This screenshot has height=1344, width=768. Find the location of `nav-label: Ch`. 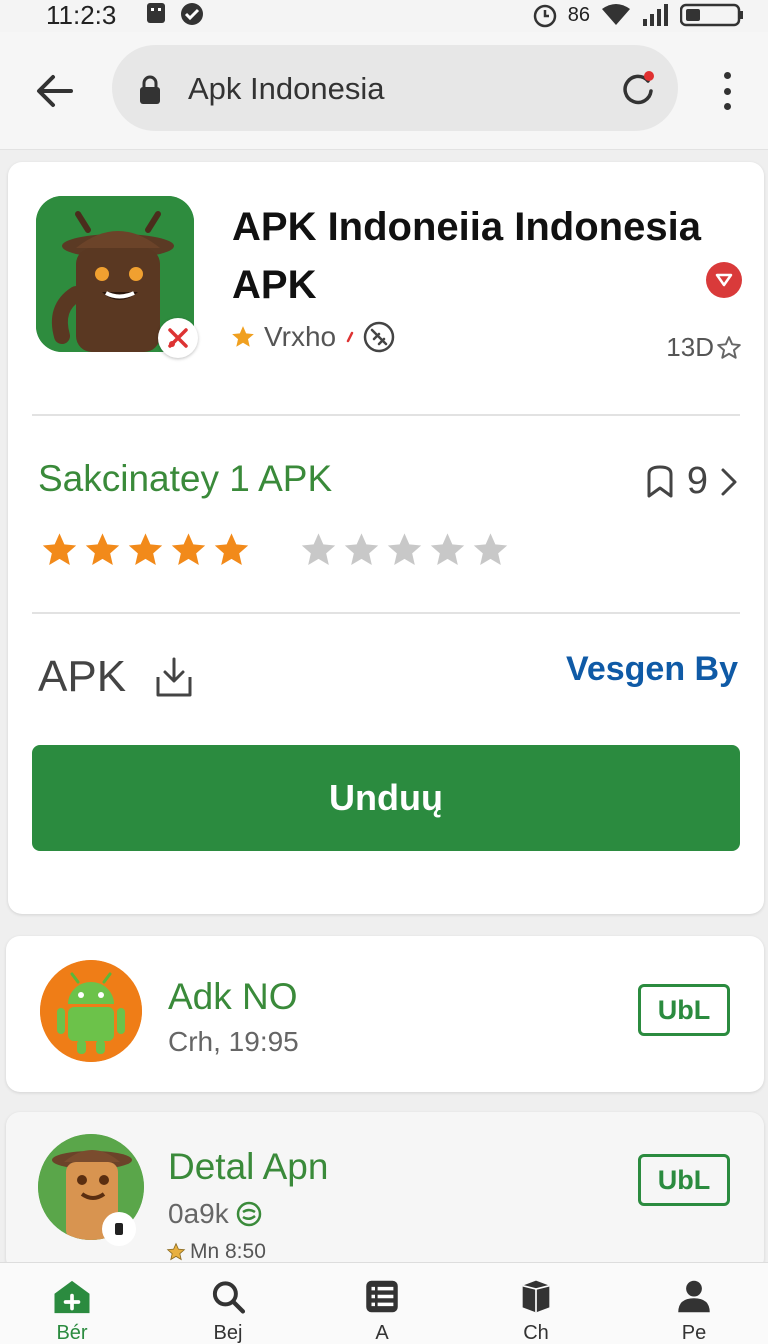

nav-label: Ch is located at coordinates (536, 1333).